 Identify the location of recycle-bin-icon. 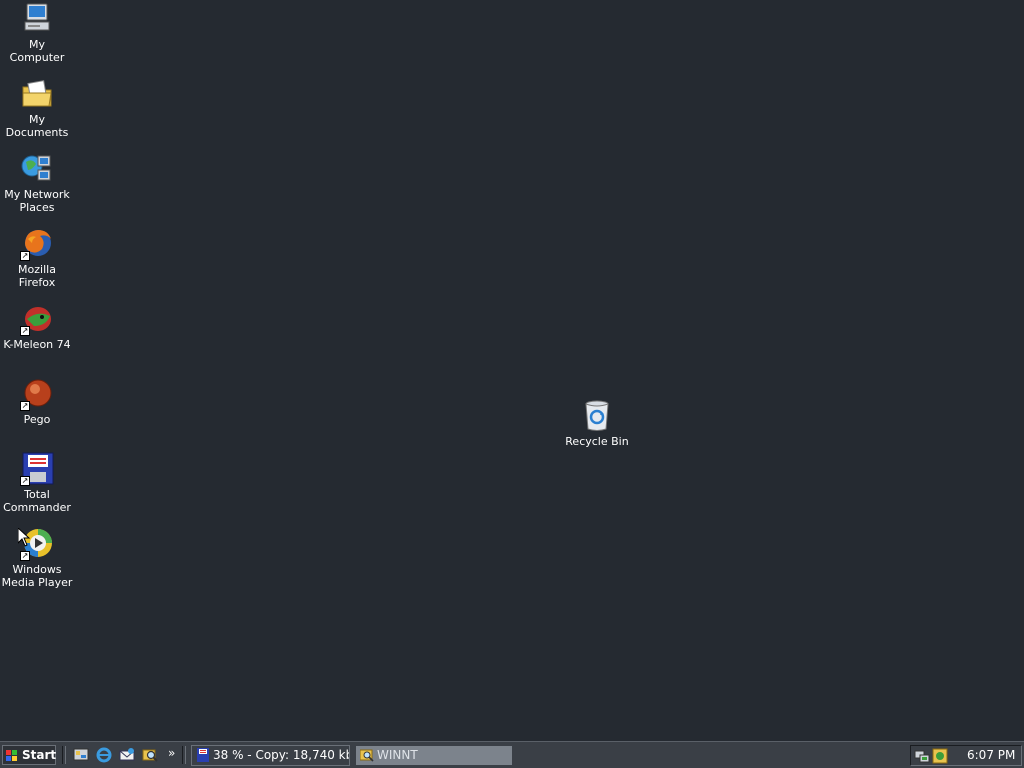
(597, 416).